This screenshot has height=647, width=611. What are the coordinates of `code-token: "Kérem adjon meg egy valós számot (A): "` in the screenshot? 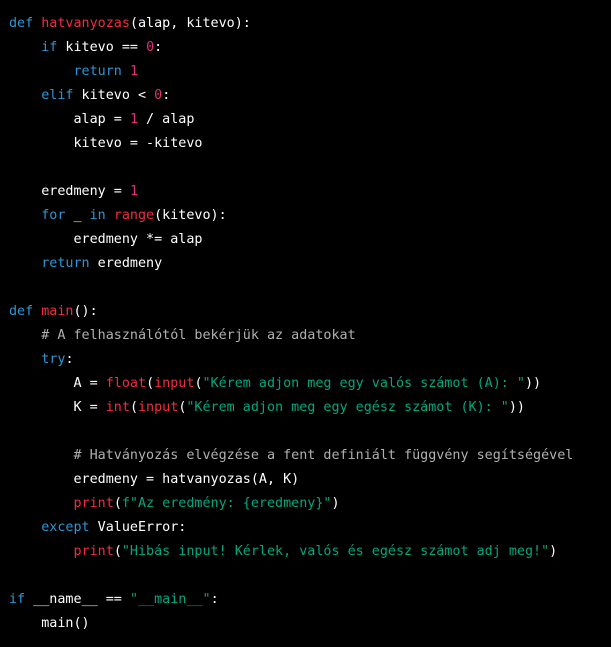 It's located at (363, 383).